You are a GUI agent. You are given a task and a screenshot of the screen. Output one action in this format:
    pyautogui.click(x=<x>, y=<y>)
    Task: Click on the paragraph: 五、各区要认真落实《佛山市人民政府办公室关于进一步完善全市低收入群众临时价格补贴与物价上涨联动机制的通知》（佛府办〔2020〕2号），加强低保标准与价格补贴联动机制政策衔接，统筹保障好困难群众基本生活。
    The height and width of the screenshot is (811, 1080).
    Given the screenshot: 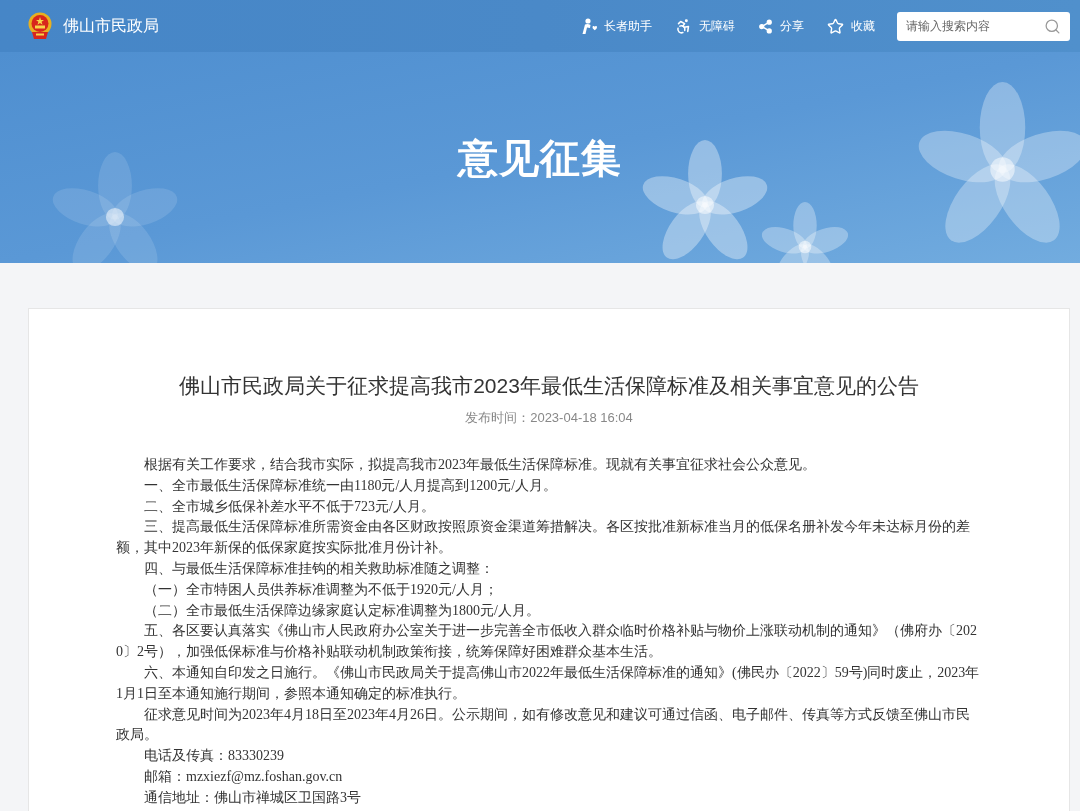 What is the action you would take?
    pyautogui.click(x=547, y=642)
    